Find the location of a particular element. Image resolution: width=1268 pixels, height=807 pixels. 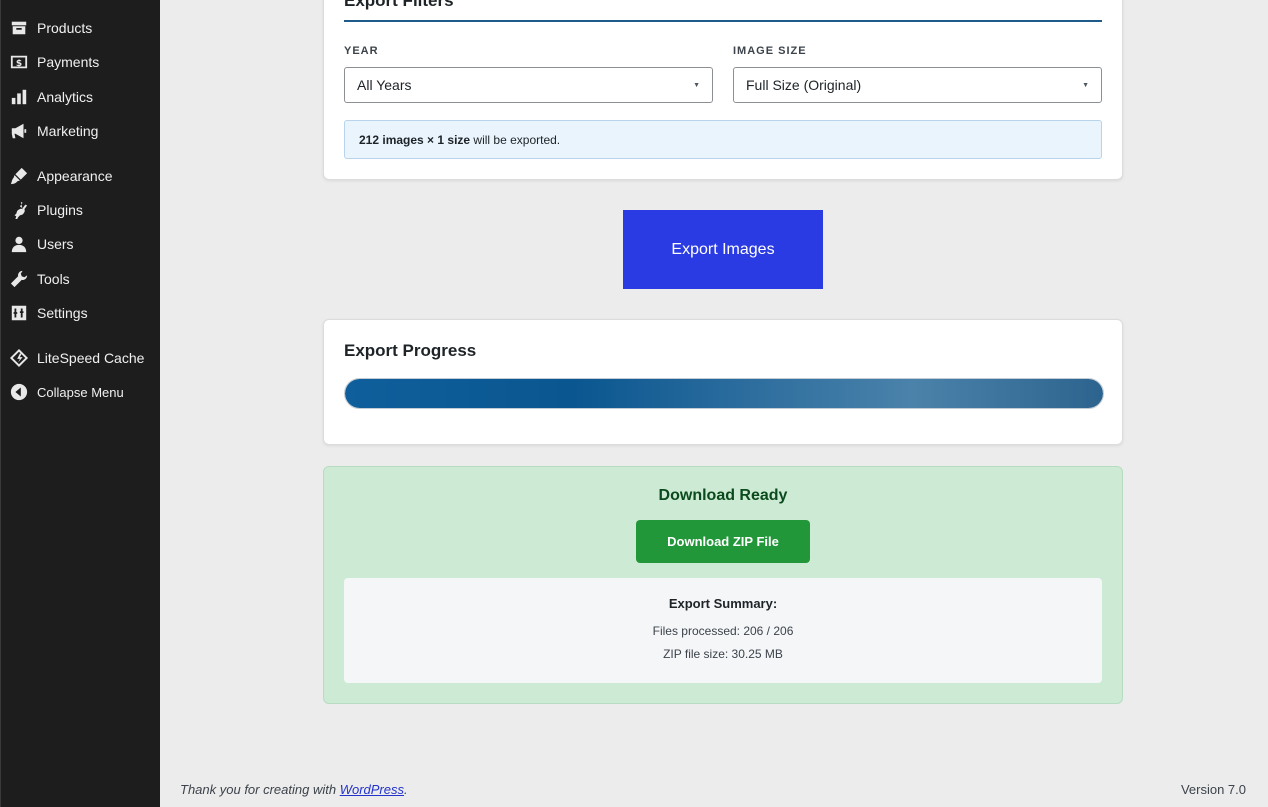

export-filters-title: Export Filters is located at coordinates (399, 5).